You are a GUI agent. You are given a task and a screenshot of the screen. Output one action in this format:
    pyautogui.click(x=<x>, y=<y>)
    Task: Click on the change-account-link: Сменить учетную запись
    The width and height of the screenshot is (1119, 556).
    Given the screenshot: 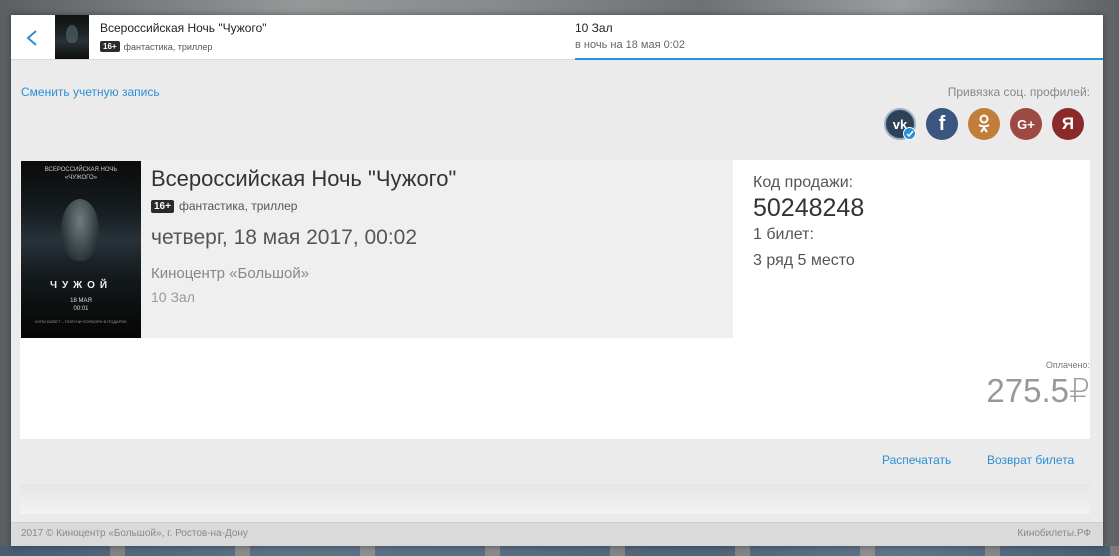 What is the action you would take?
    pyautogui.click(x=90, y=92)
    